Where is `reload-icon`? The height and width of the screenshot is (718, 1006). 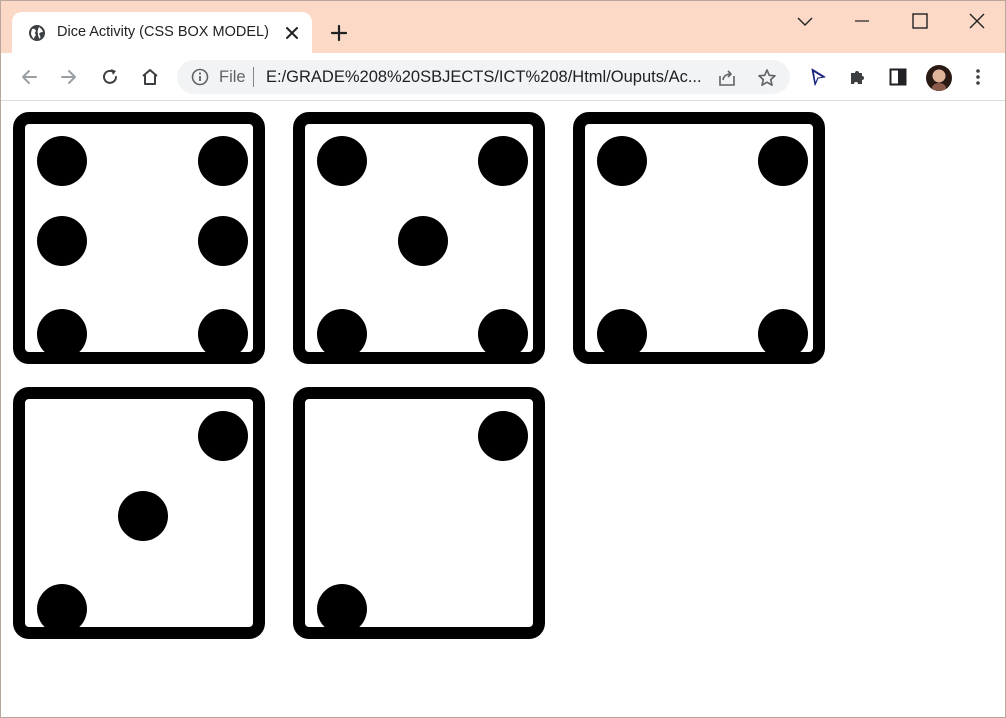
reload-icon is located at coordinates (110, 77).